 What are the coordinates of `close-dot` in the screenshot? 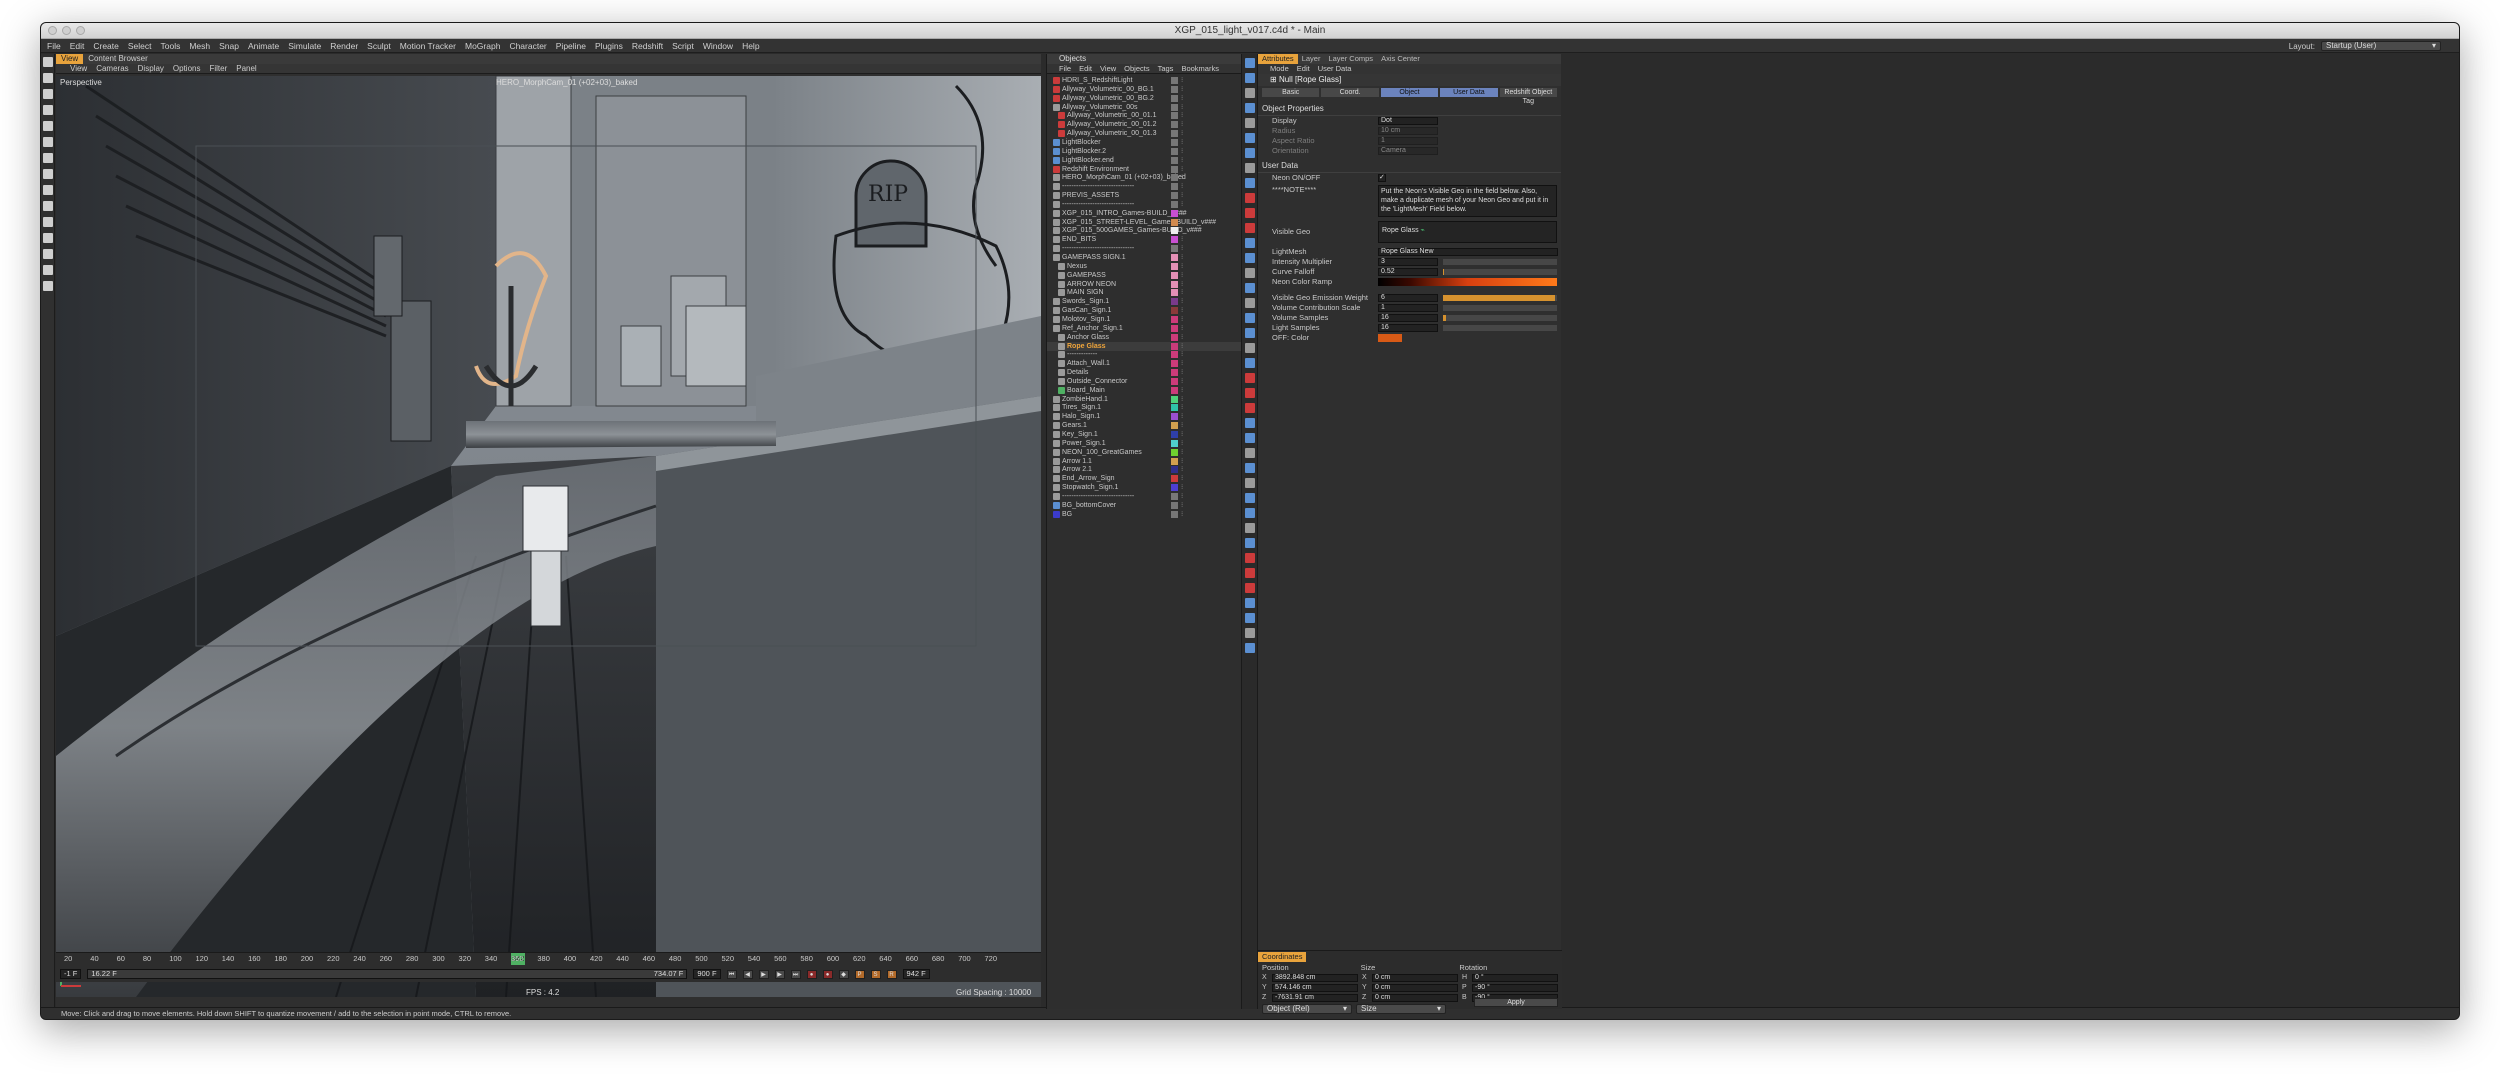 It's located at (52, 30).